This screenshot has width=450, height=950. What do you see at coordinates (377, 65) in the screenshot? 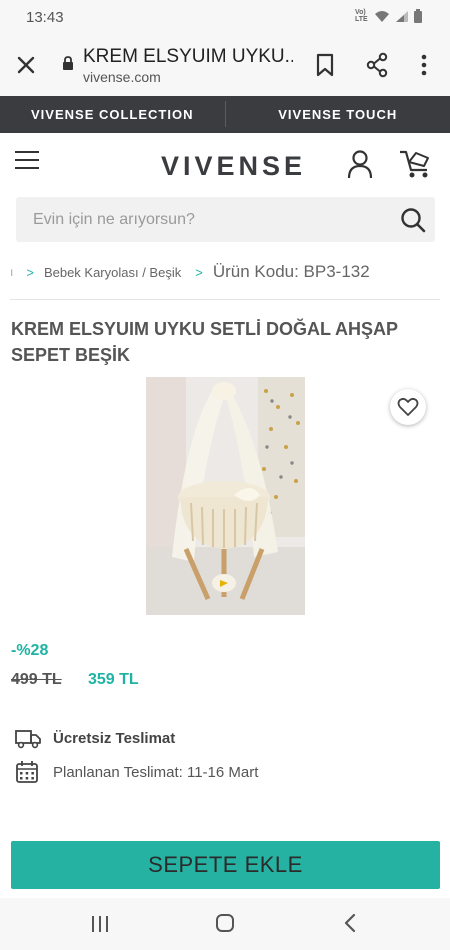
I see `share-icon` at bounding box center [377, 65].